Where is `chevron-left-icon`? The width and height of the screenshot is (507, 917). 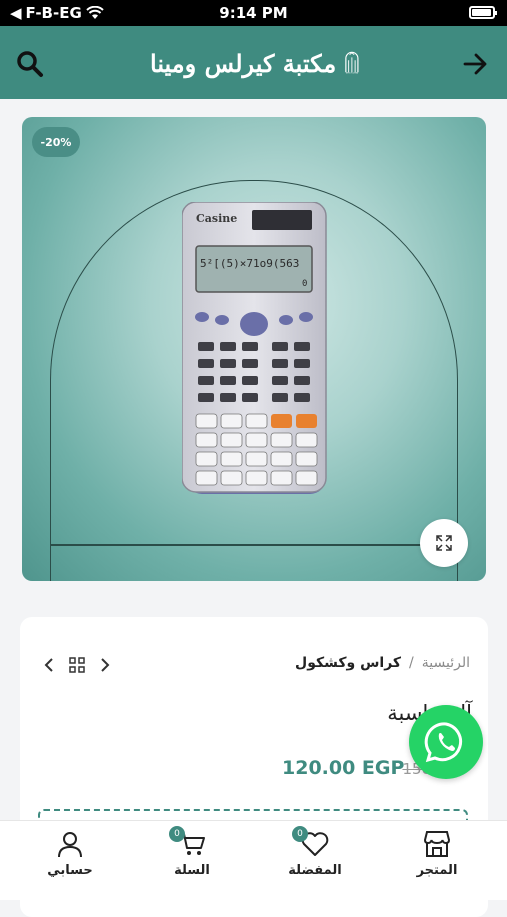
chevron-left-icon is located at coordinates (49, 665).